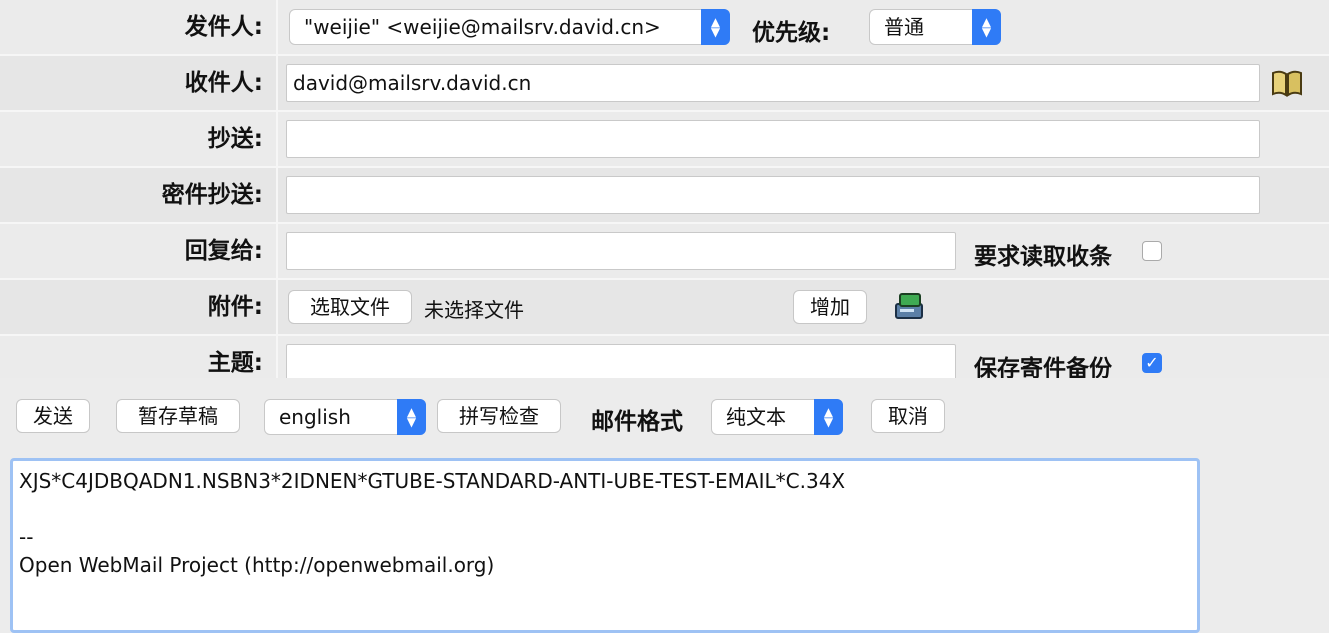 The height and width of the screenshot is (633, 1329). Describe the element at coordinates (1152, 363) in the screenshot. I see `save-copy-checkbox: ✓` at that location.